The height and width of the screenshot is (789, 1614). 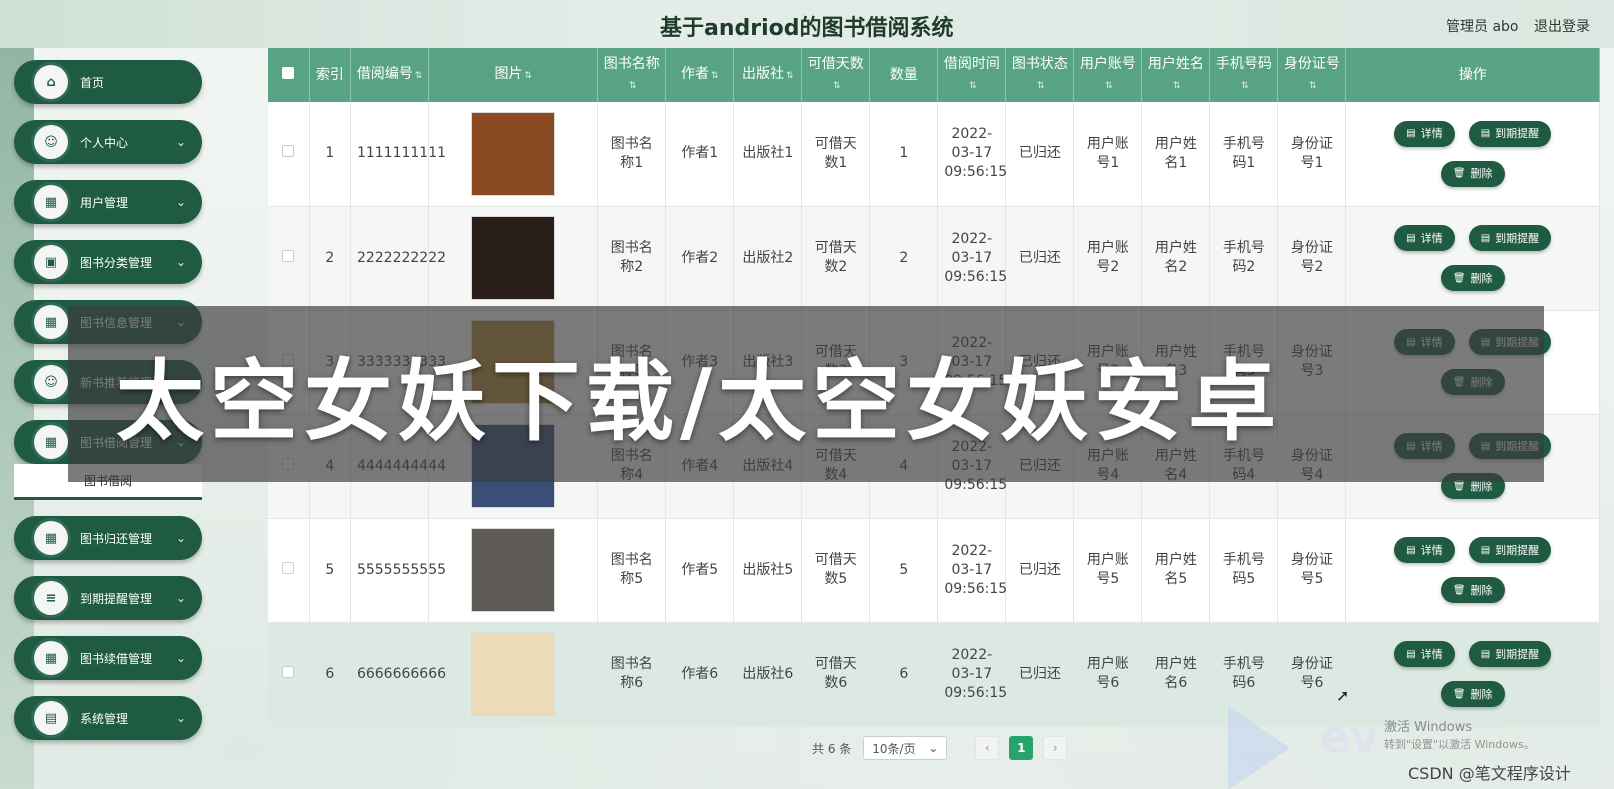 What do you see at coordinates (1055, 748) in the screenshot?
I see `next-page-button: ›` at bounding box center [1055, 748].